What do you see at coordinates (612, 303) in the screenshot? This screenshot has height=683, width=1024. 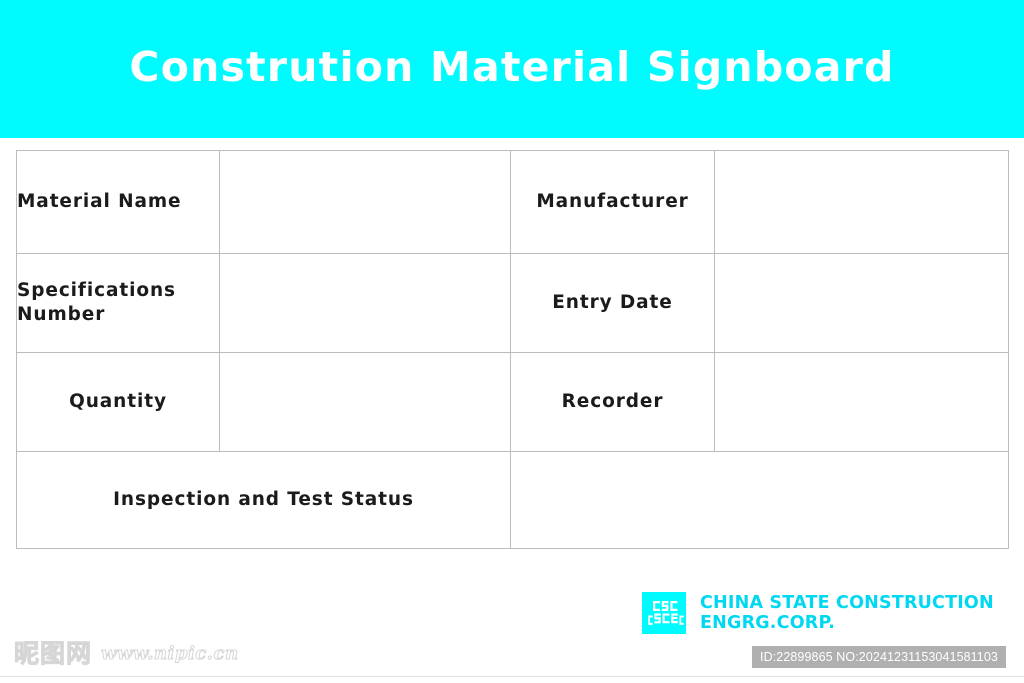 I see `label-entry-date: Entry Date` at bounding box center [612, 303].